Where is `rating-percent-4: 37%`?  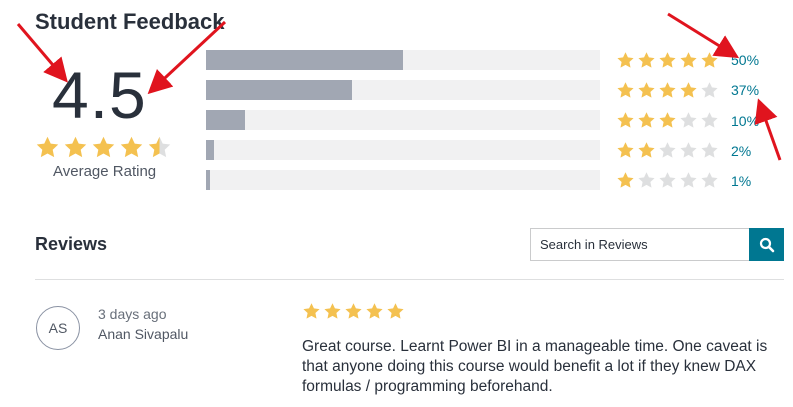
rating-percent-4: 37% is located at coordinates (745, 90).